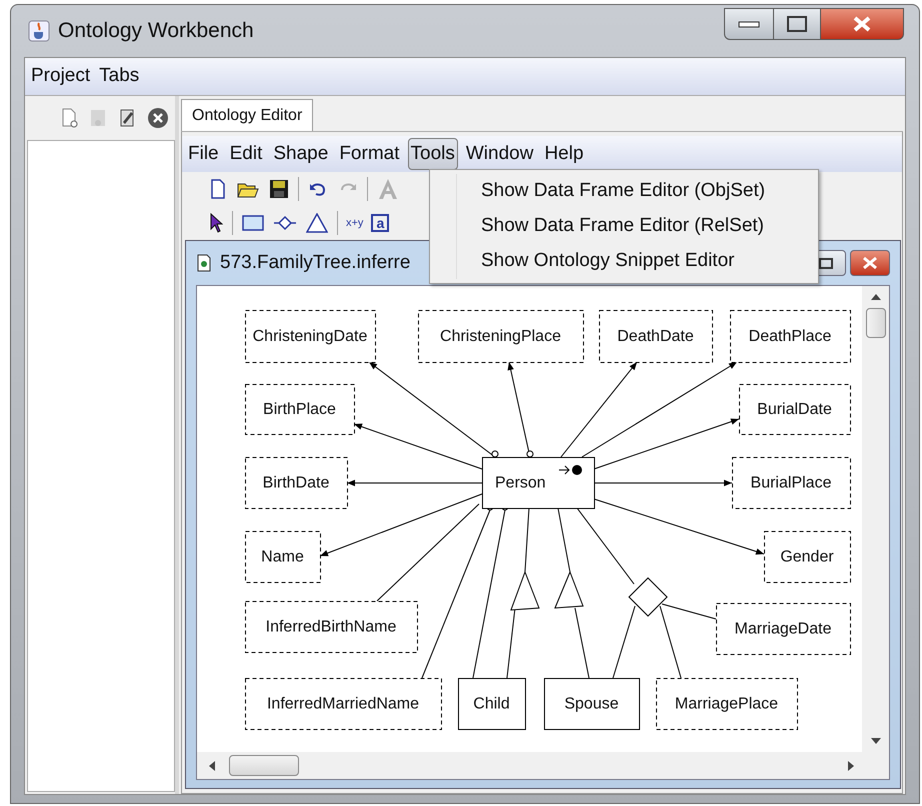 The width and height of the screenshot is (922, 806). What do you see at coordinates (315, 262) in the screenshot?
I see `diagram-window-title: 573.FamilyTree.inferre` at bounding box center [315, 262].